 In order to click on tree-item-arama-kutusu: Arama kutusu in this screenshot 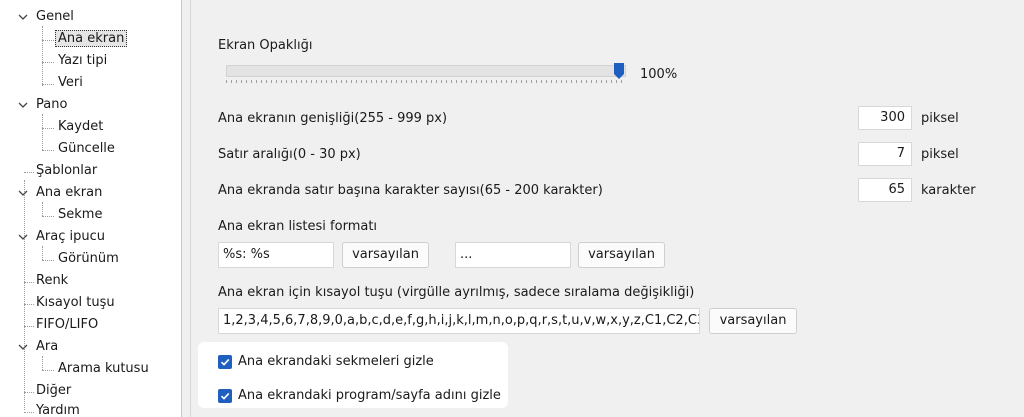, I will do `click(103, 369)`.